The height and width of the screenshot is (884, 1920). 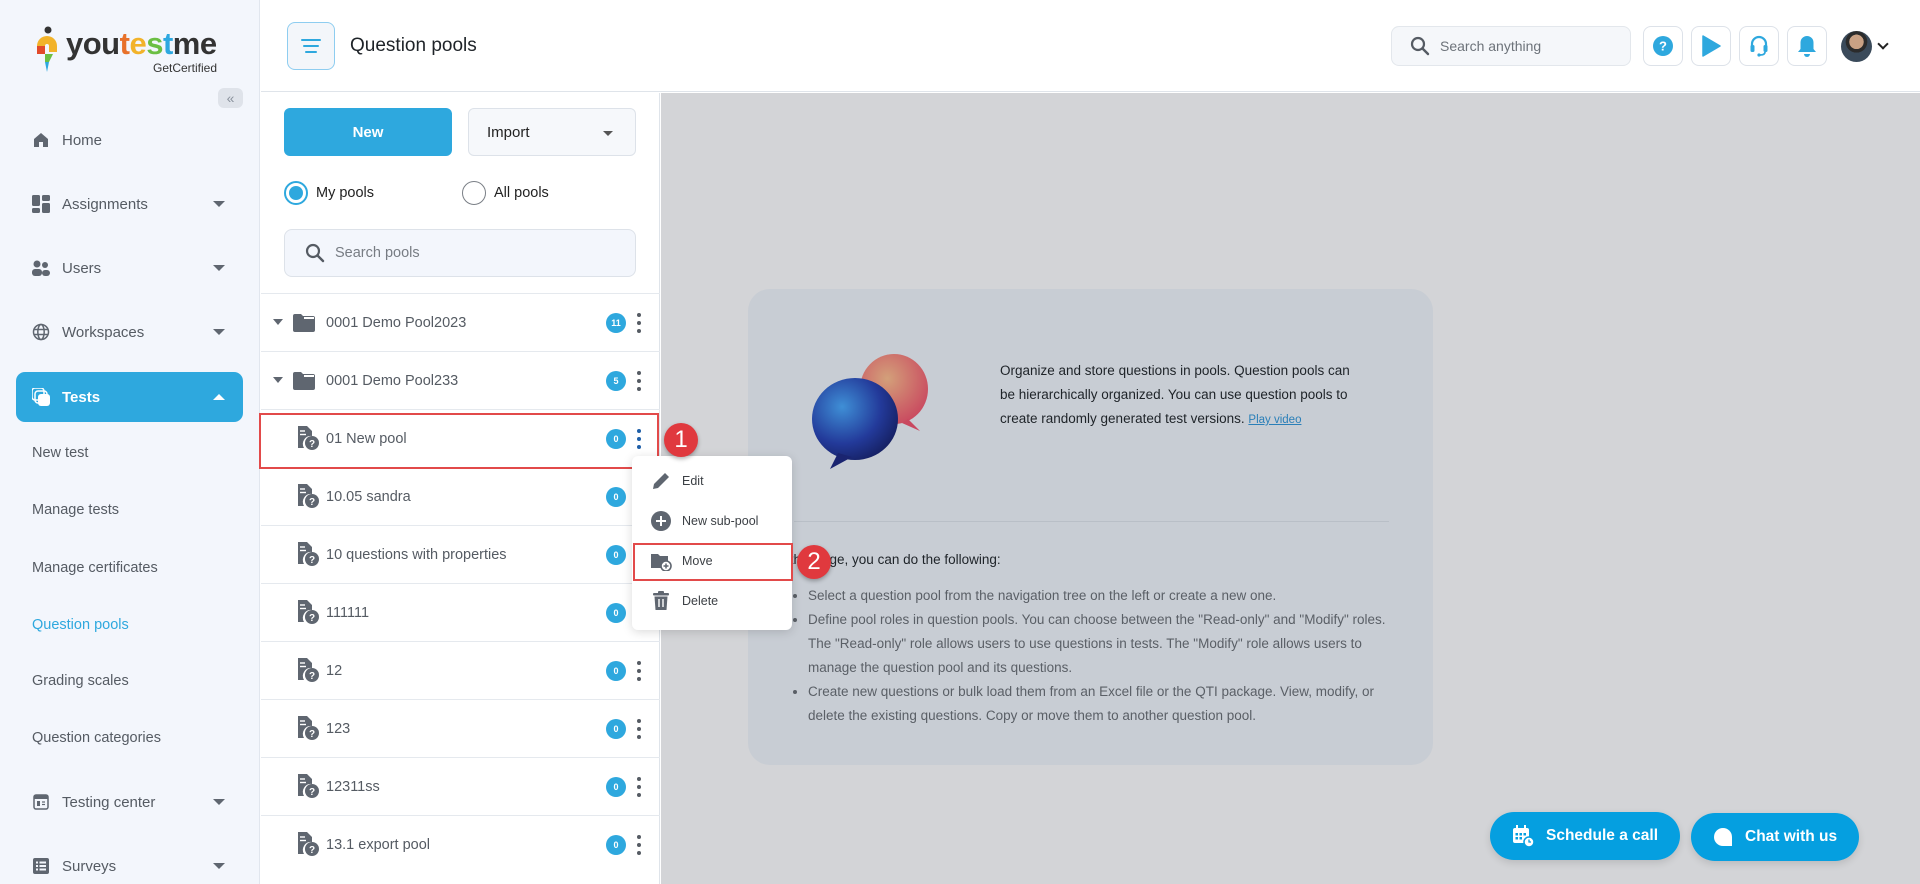 What do you see at coordinates (368, 132) in the screenshot?
I see `new-pool-button: New` at bounding box center [368, 132].